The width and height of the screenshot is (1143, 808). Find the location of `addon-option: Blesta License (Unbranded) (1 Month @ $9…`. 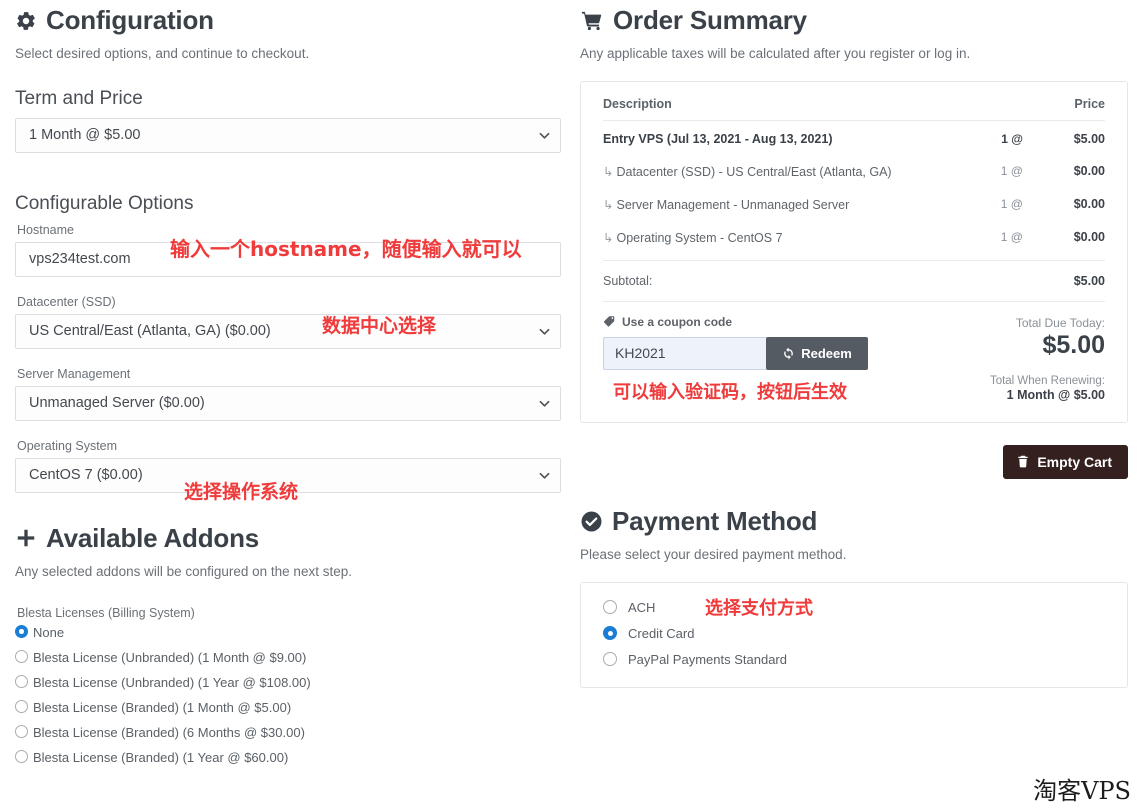

addon-option: Blesta License (Unbranded) (1 Month @ $9… is located at coordinates (288, 657).